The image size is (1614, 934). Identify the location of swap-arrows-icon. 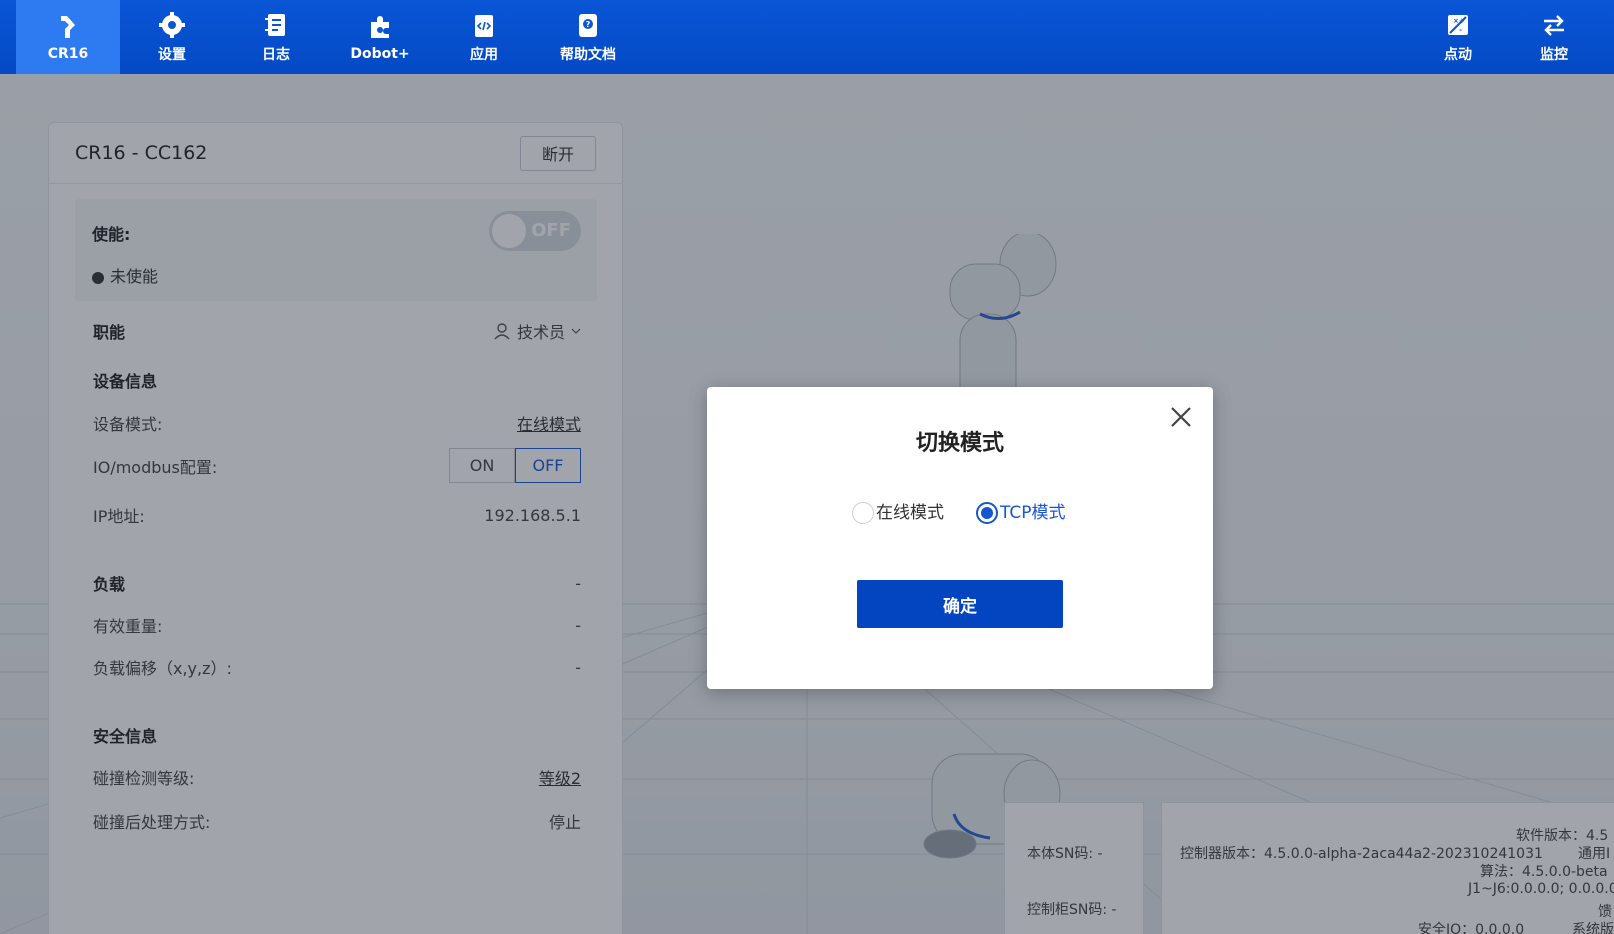
(1554, 25).